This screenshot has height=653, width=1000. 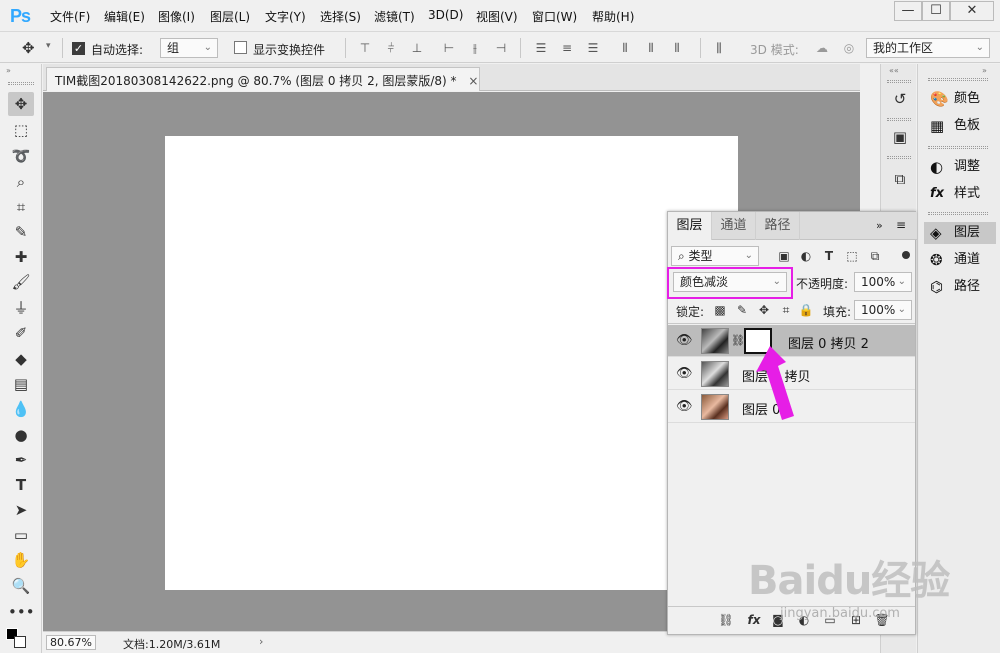 What do you see at coordinates (960, 287) in the screenshot?
I see `panel-paths: ⌬ 路径` at bounding box center [960, 287].